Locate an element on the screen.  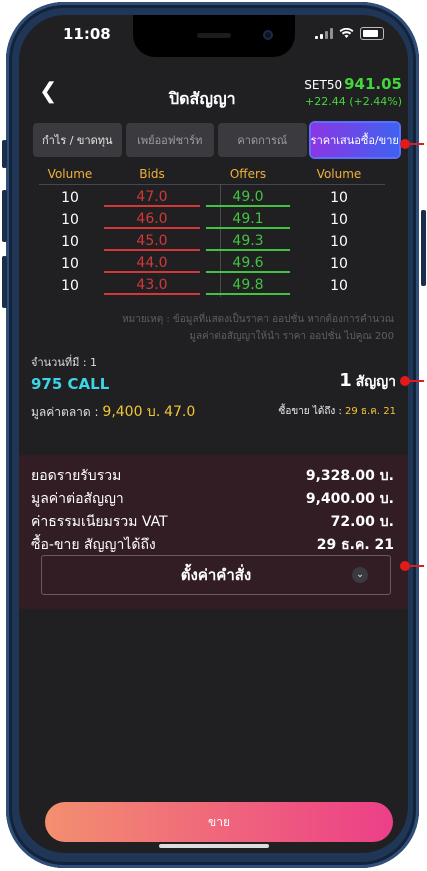
offer-price: 49.1 is located at coordinates (248, 220).